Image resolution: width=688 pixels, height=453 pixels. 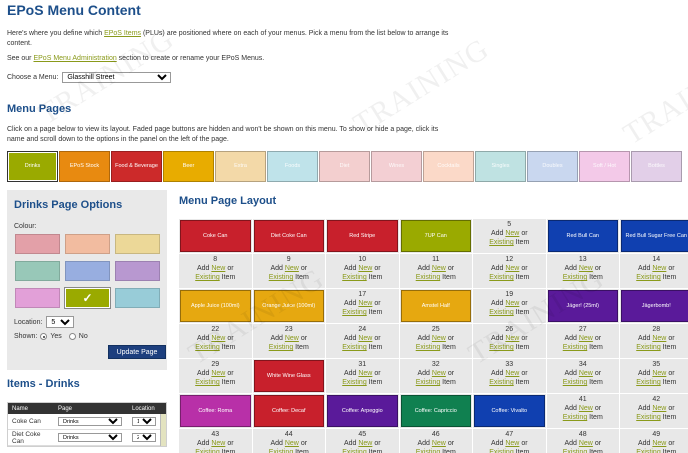 What do you see at coordinates (188, 166) in the screenshot?
I see `menu-page-button: Beer` at bounding box center [188, 166].